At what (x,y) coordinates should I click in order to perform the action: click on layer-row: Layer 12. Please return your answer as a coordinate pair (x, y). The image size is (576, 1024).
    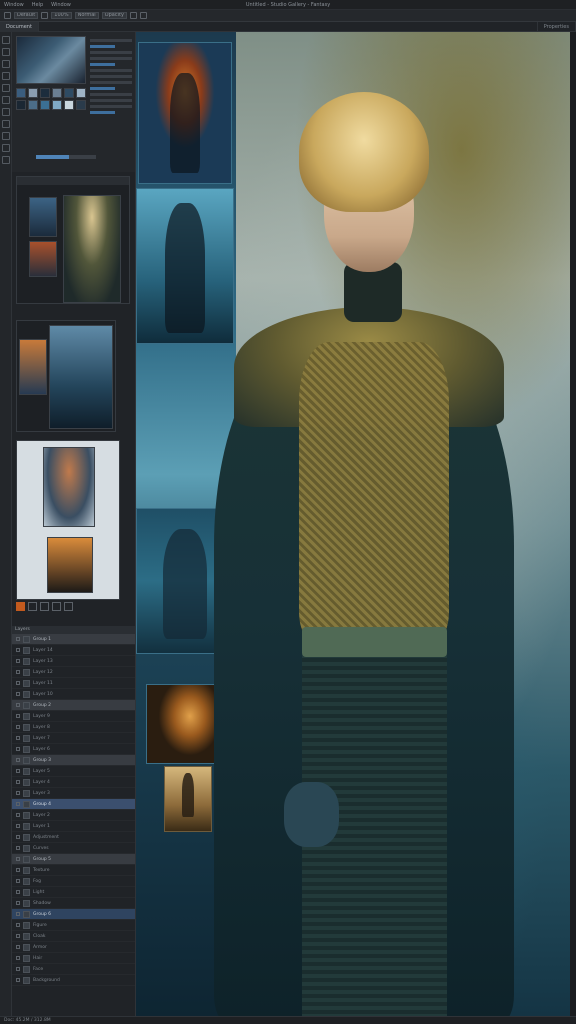
    Looking at the image, I should click on (73, 672).